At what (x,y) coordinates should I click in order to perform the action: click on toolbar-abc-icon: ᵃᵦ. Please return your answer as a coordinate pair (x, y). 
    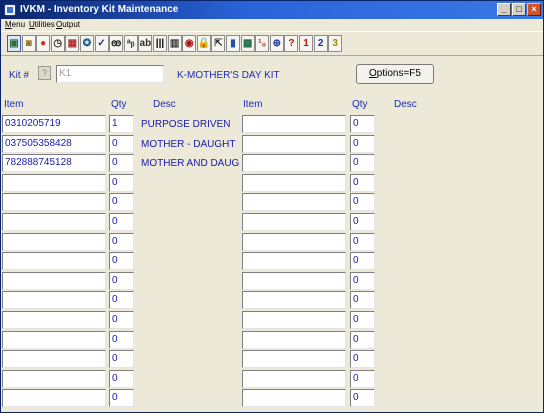
    Looking at the image, I should click on (130, 43).